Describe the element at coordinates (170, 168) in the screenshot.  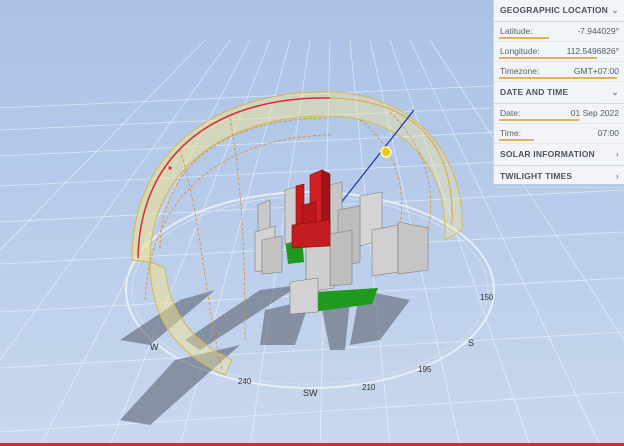
I see `sun-path-hour-marker` at that location.